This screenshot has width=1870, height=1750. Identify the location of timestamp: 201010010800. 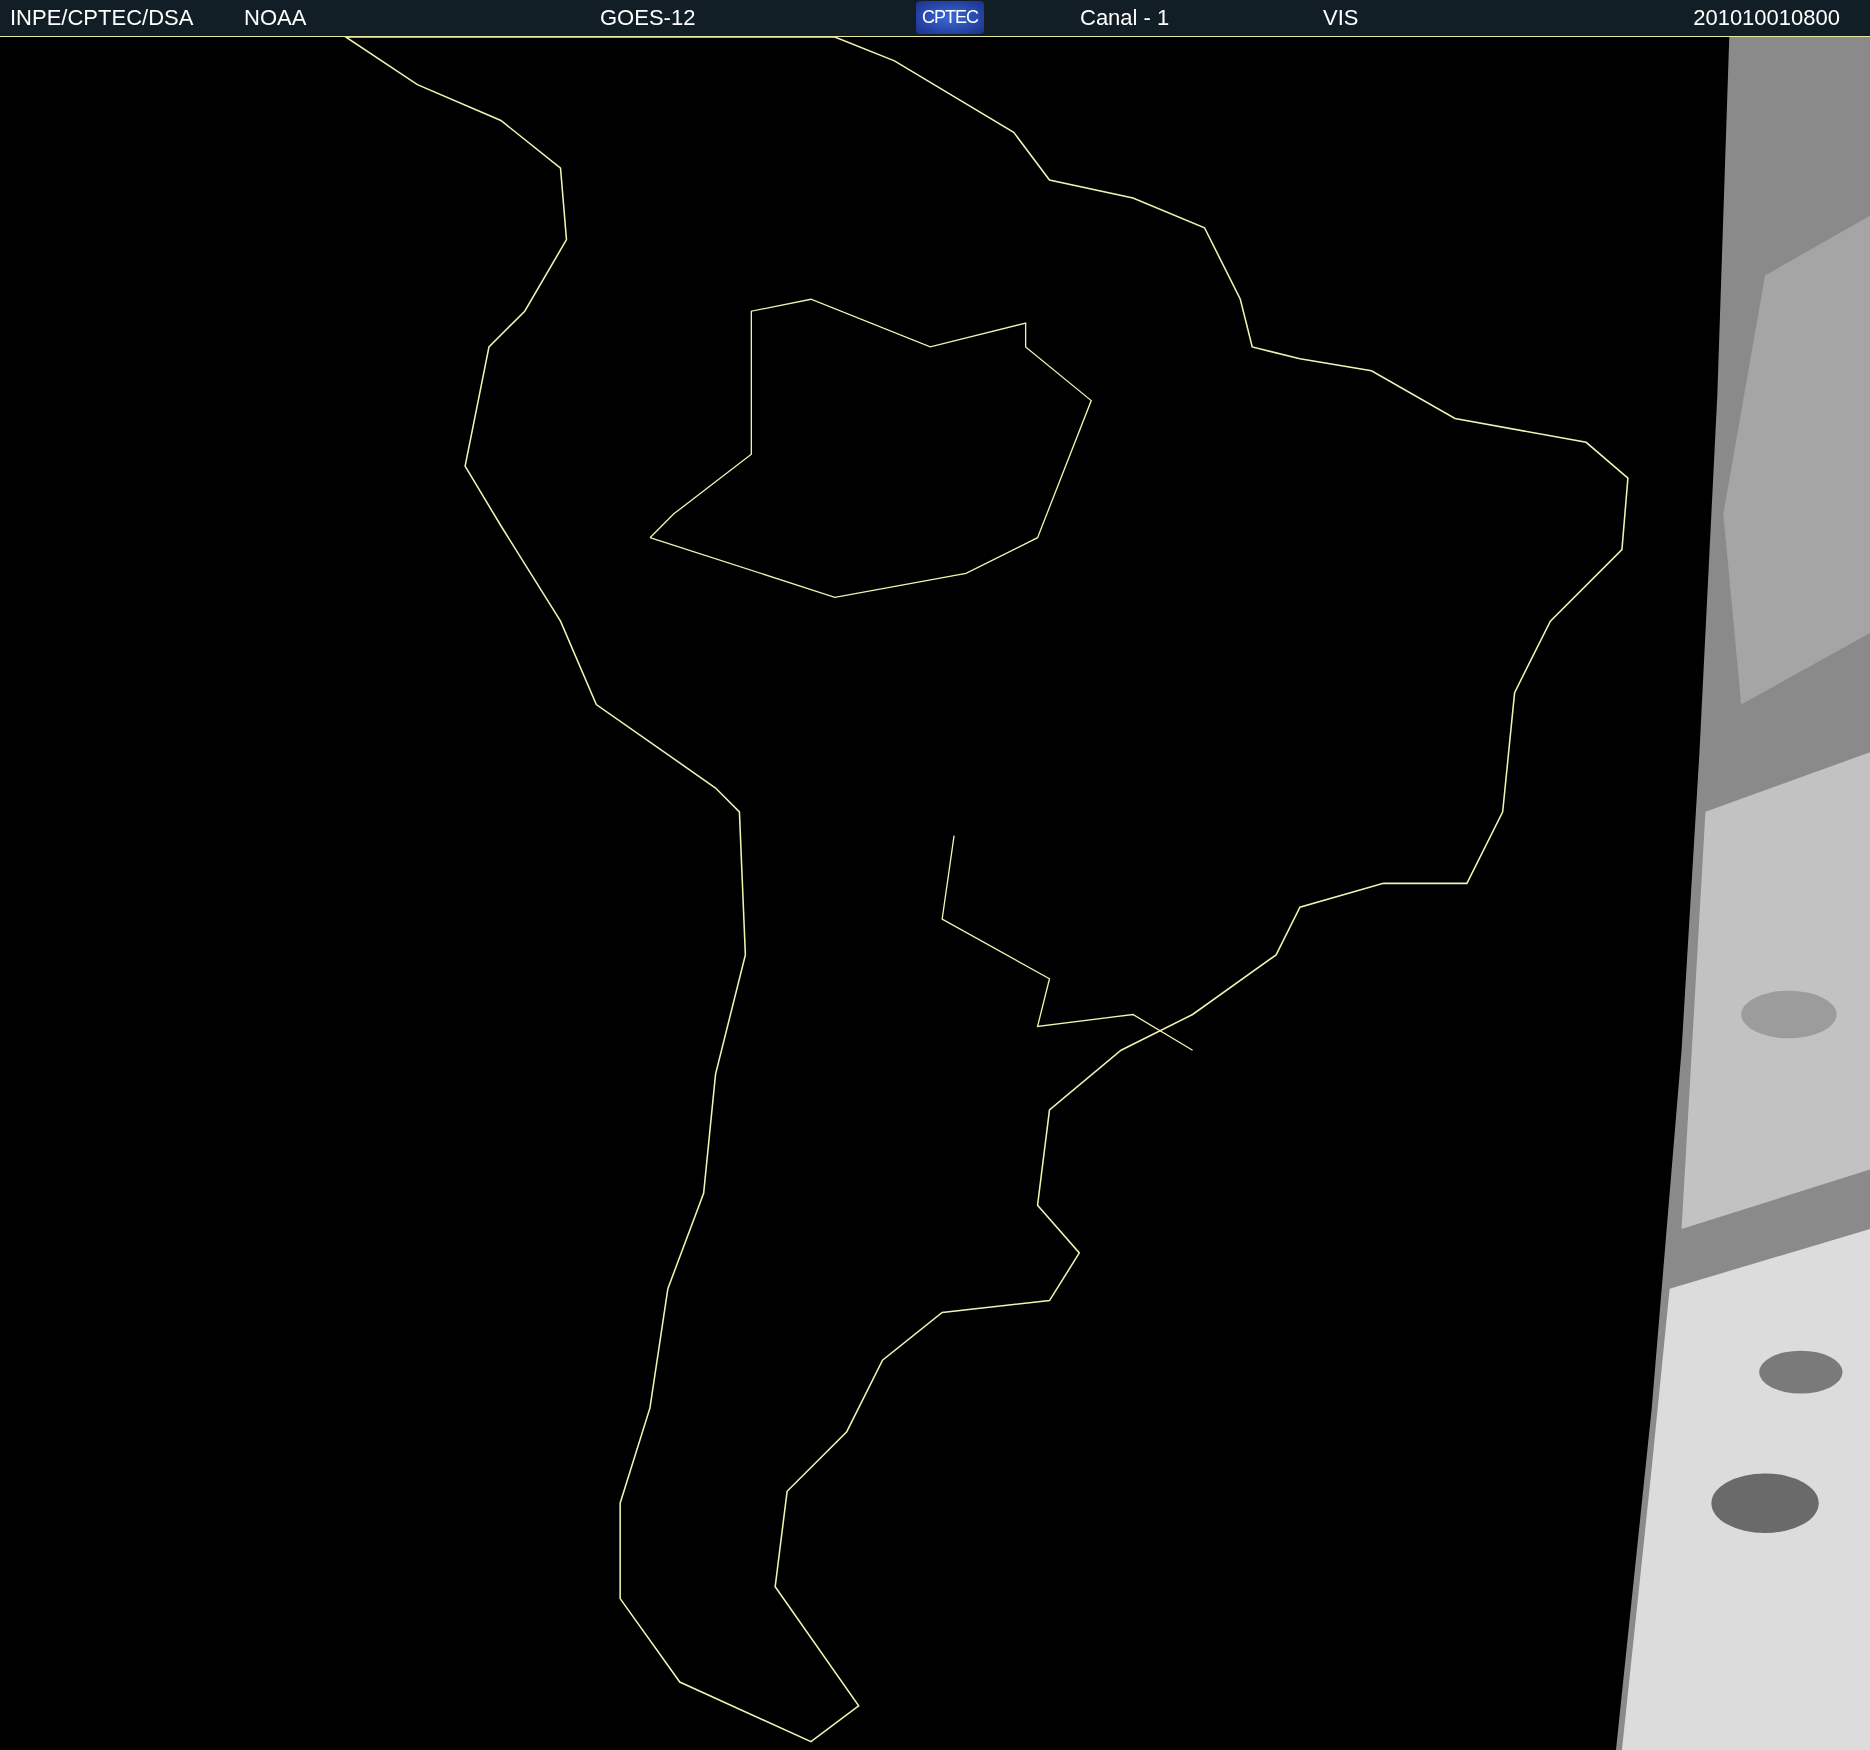
(1766, 18).